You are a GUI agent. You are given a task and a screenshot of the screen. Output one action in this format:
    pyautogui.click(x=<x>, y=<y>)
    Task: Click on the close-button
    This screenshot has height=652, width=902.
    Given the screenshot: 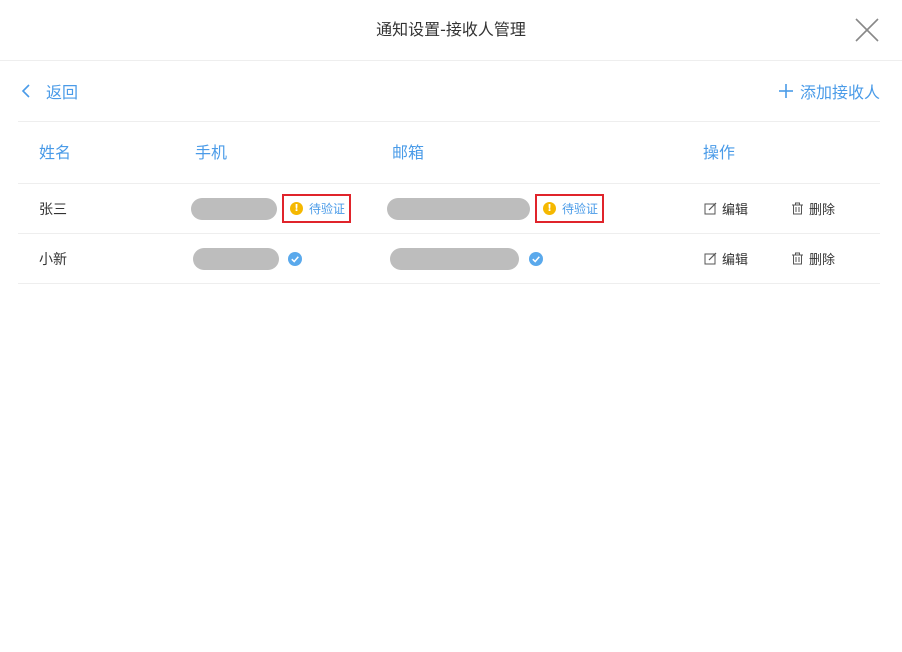 What is the action you would take?
    pyautogui.click(x=867, y=30)
    